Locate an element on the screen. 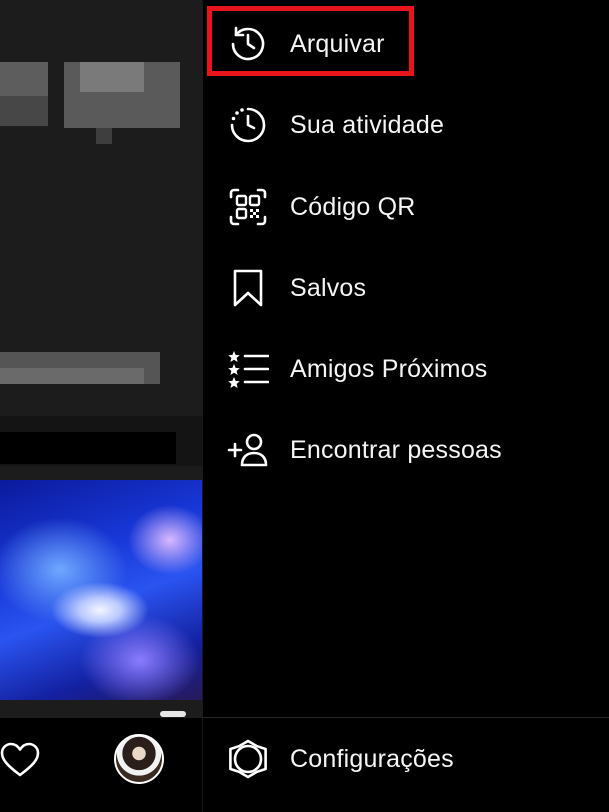  menu-item-label: Salvos is located at coordinates (328, 287).